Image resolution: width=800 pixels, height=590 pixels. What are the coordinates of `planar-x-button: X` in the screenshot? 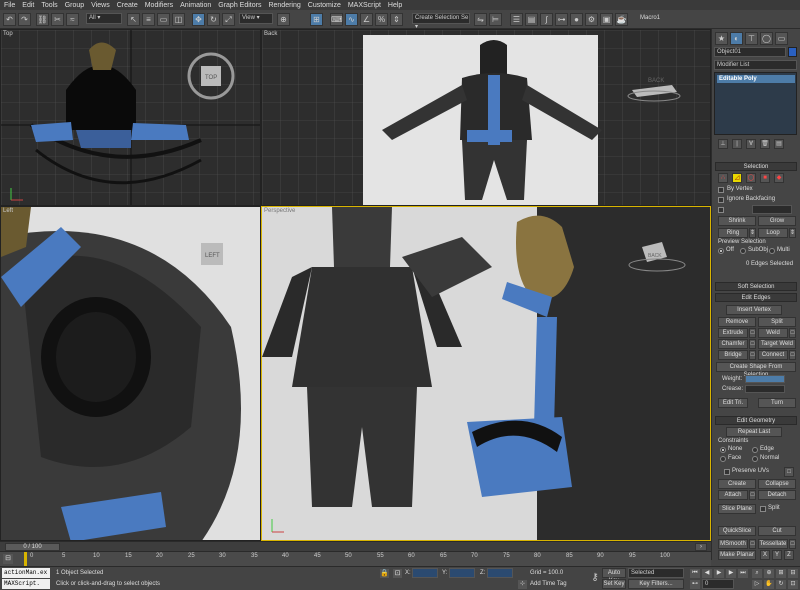 It's located at (765, 555).